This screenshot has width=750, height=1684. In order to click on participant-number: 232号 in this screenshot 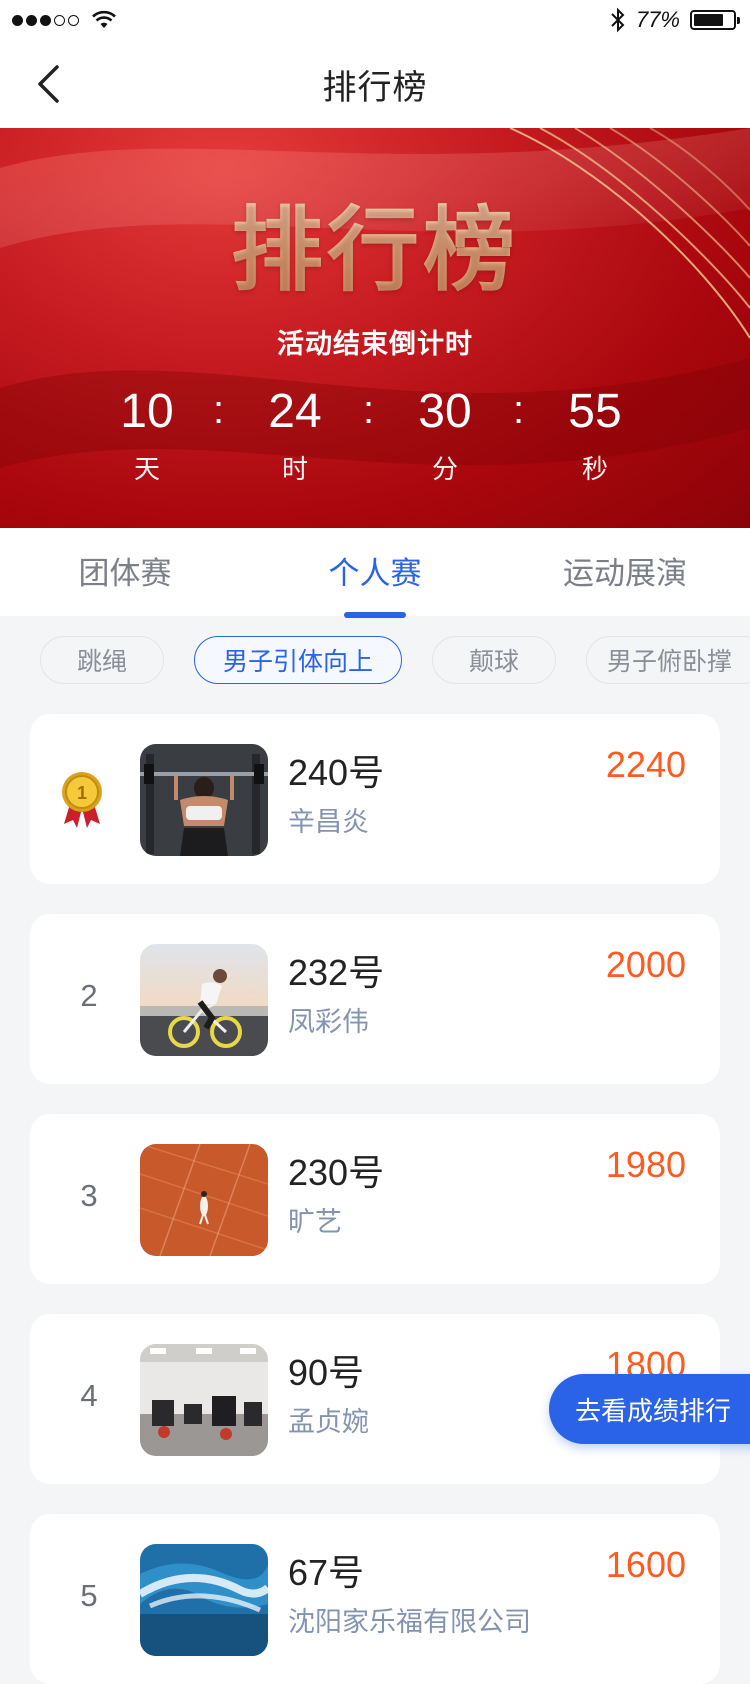, I will do `click(336, 972)`.